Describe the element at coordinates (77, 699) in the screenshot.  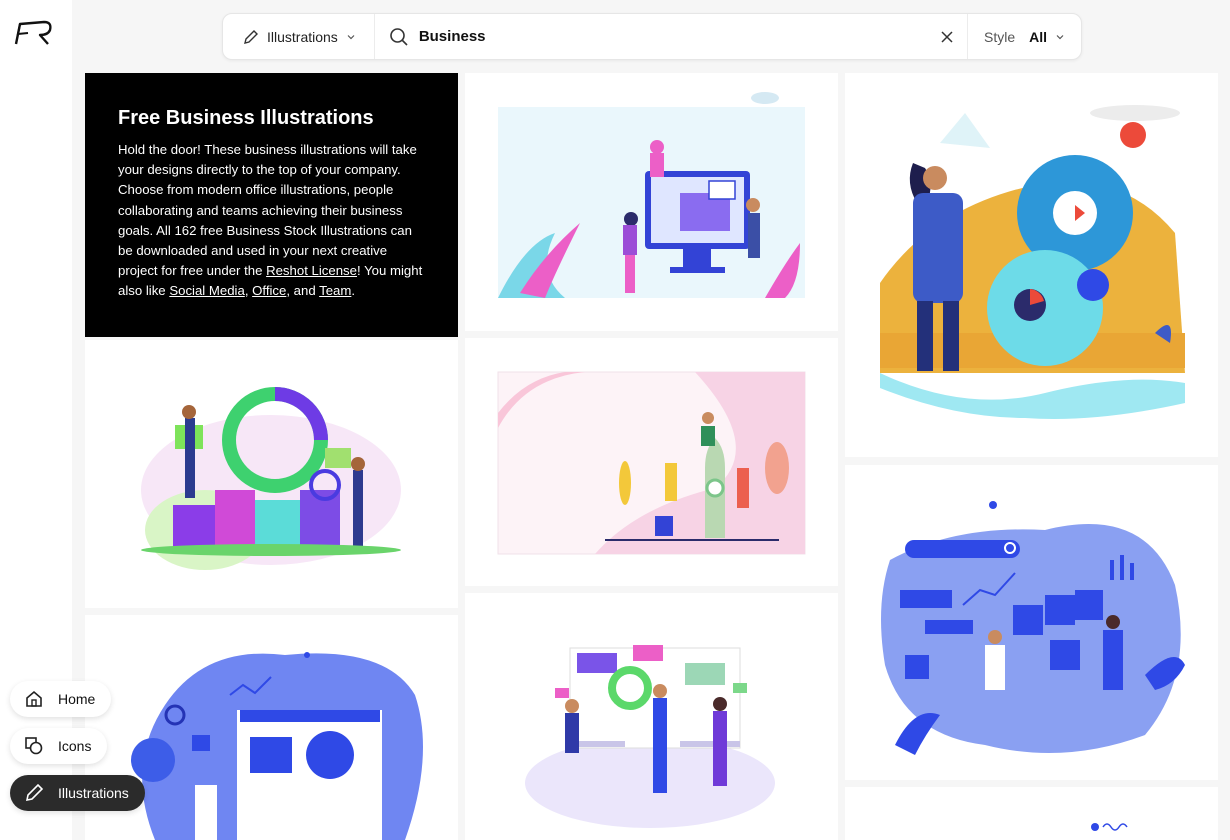
I see `nav-home-label: Home` at that location.